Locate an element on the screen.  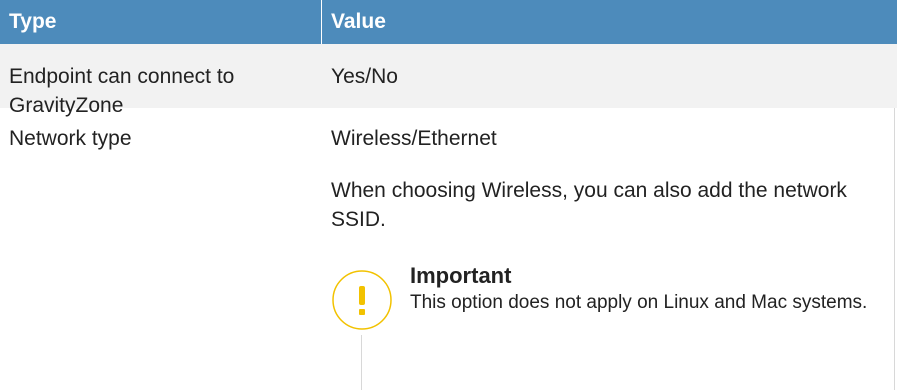
row-type-label: Network type is located at coordinates (70, 138).